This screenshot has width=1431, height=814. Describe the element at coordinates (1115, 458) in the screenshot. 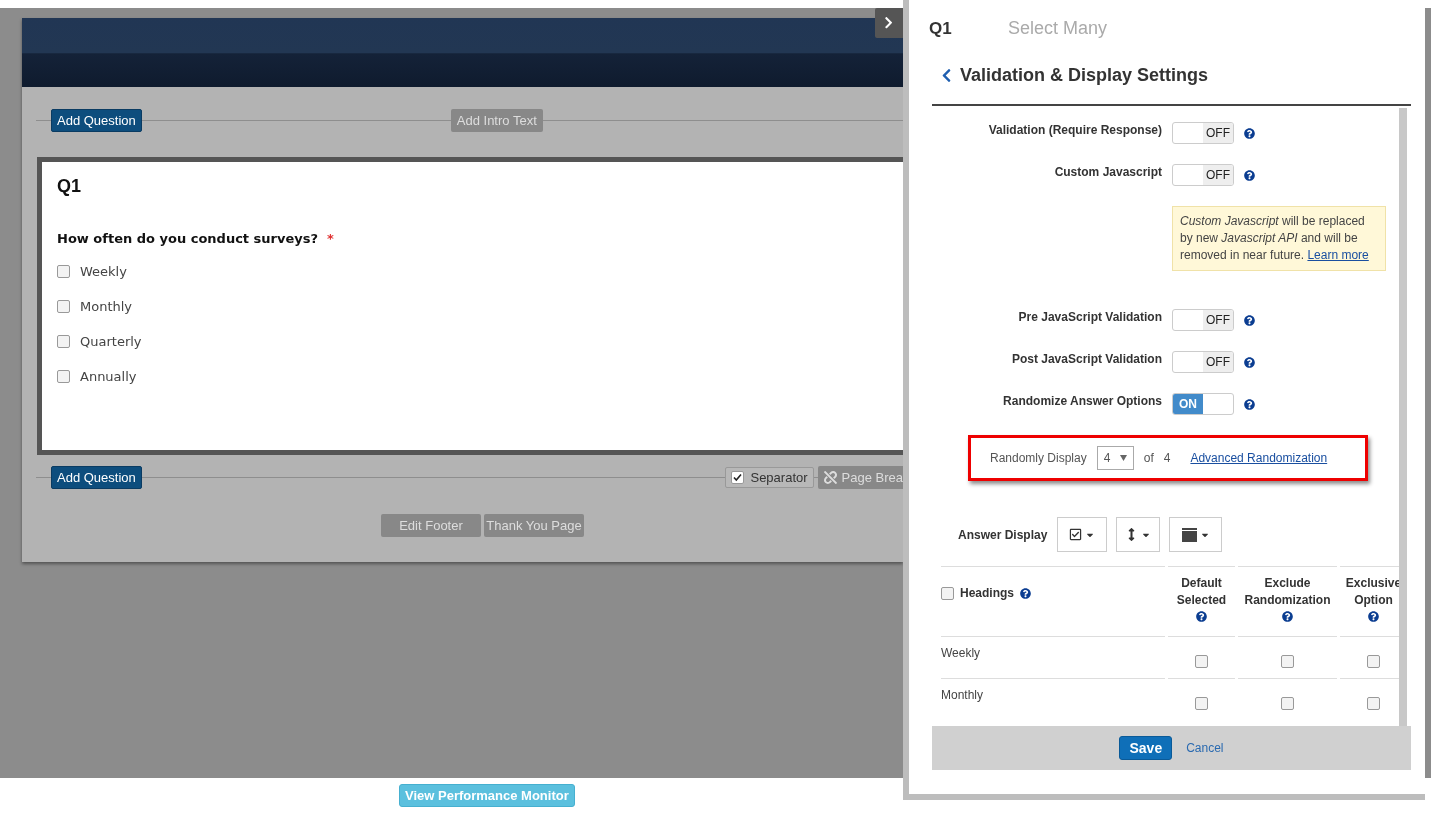

I see `count-select: 4` at that location.